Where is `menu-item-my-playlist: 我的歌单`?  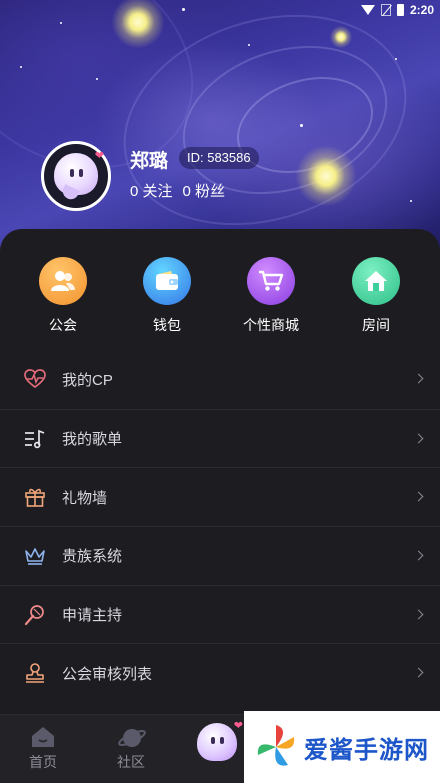
menu-item-my-playlist: 我的歌单 is located at coordinates (220, 438).